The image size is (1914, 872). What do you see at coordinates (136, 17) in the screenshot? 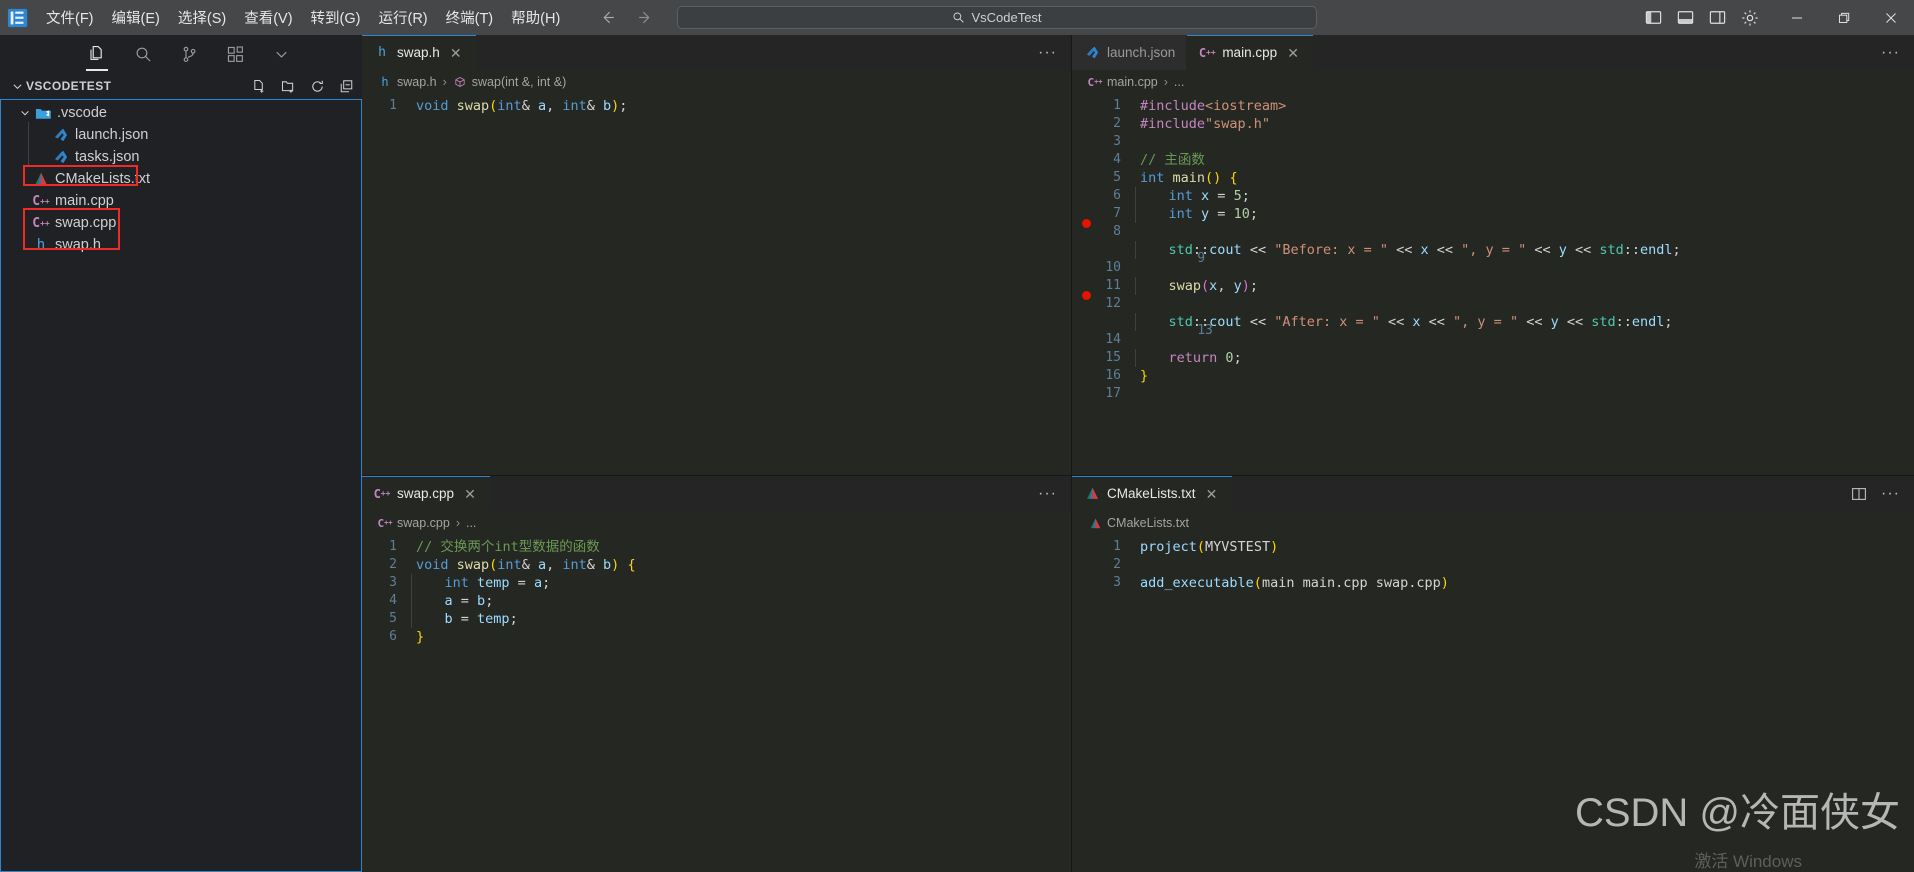
I see `menu-edit: 编辑(E)` at bounding box center [136, 17].